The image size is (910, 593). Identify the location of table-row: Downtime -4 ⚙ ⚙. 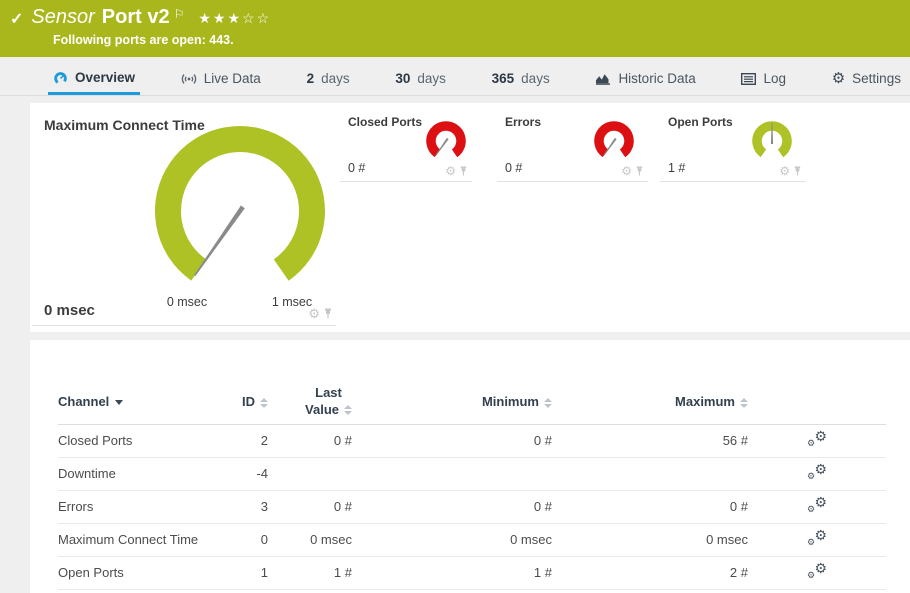
(472, 474).